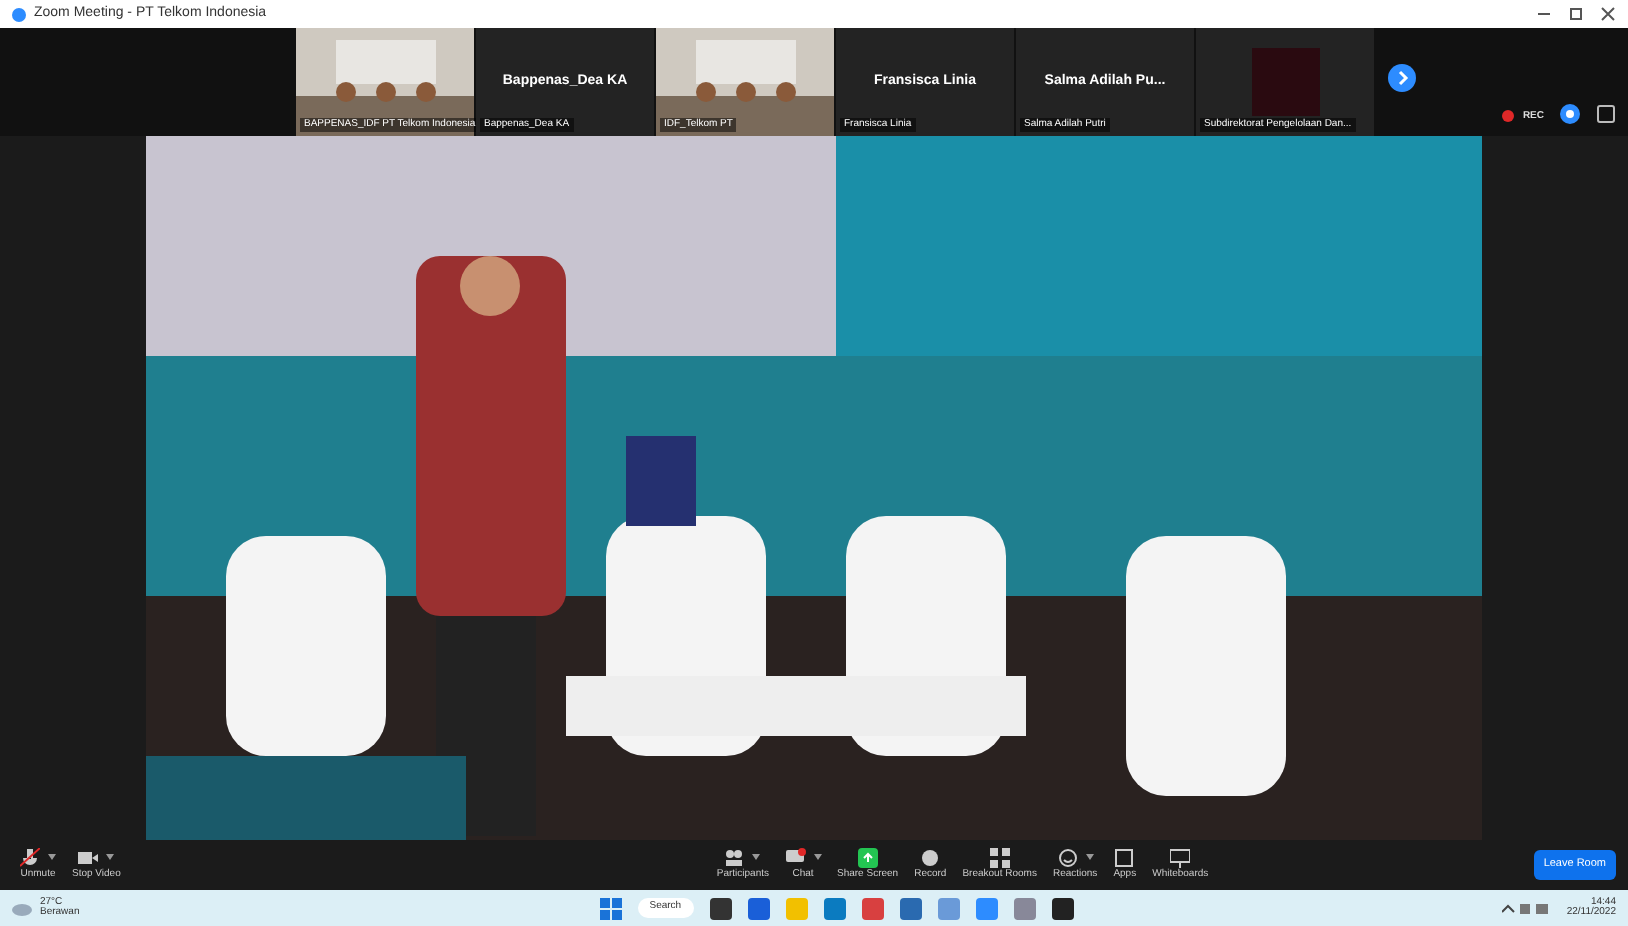 This screenshot has height=926, width=1628. What do you see at coordinates (999, 857) in the screenshot?
I see `grid-icon` at bounding box center [999, 857].